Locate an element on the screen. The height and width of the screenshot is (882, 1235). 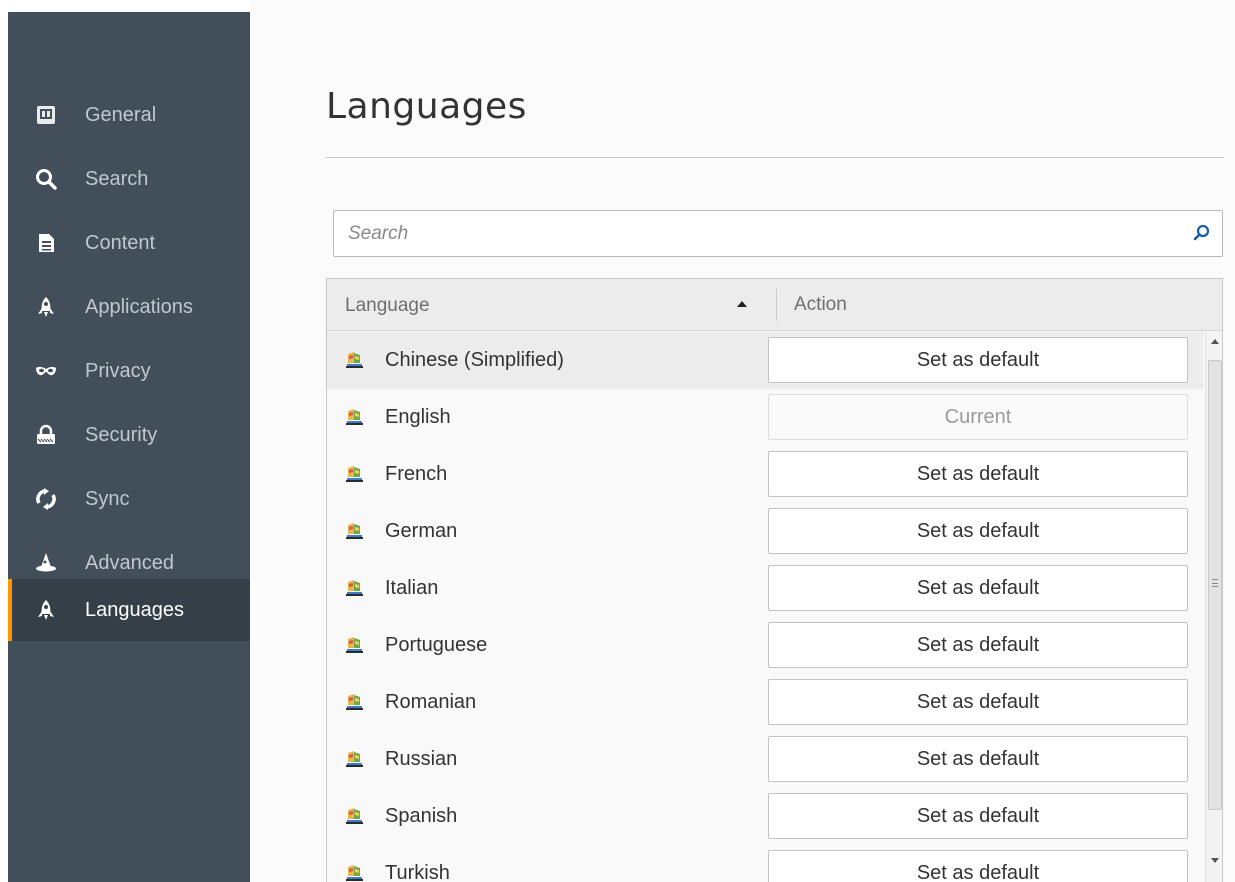
language-name: Romanian is located at coordinates (431, 702).